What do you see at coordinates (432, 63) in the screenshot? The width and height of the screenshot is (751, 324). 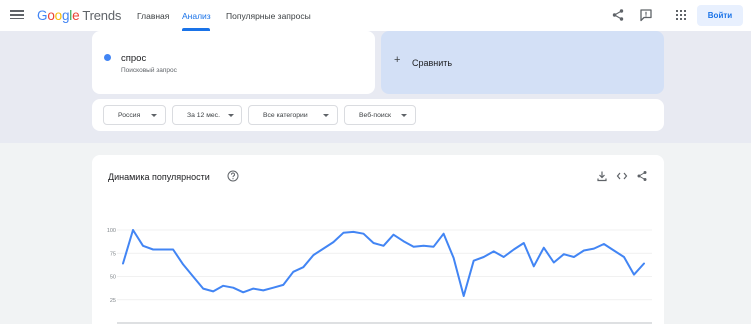 I see `compare-label: Сравнить` at bounding box center [432, 63].